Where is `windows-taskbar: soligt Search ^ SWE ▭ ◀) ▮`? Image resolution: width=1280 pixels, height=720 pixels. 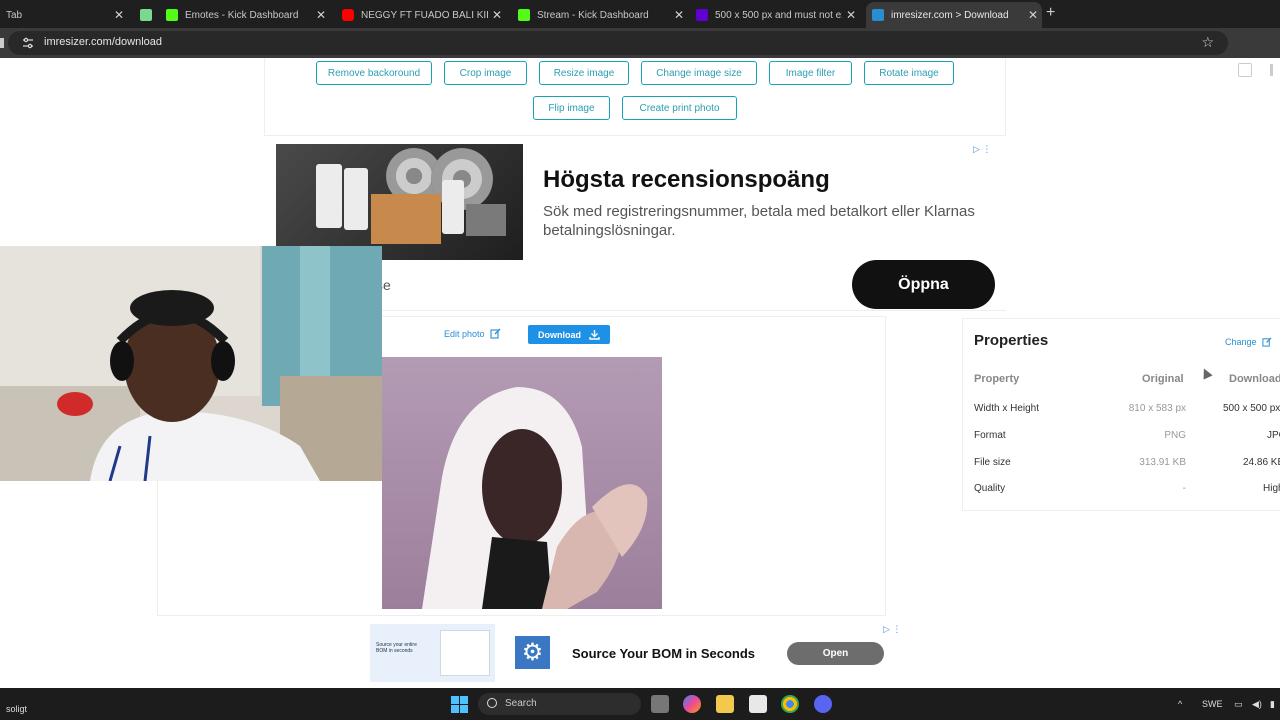
windows-taskbar: soligt Search ^ SWE ▭ ◀) ▮ is located at coordinates (640, 704).